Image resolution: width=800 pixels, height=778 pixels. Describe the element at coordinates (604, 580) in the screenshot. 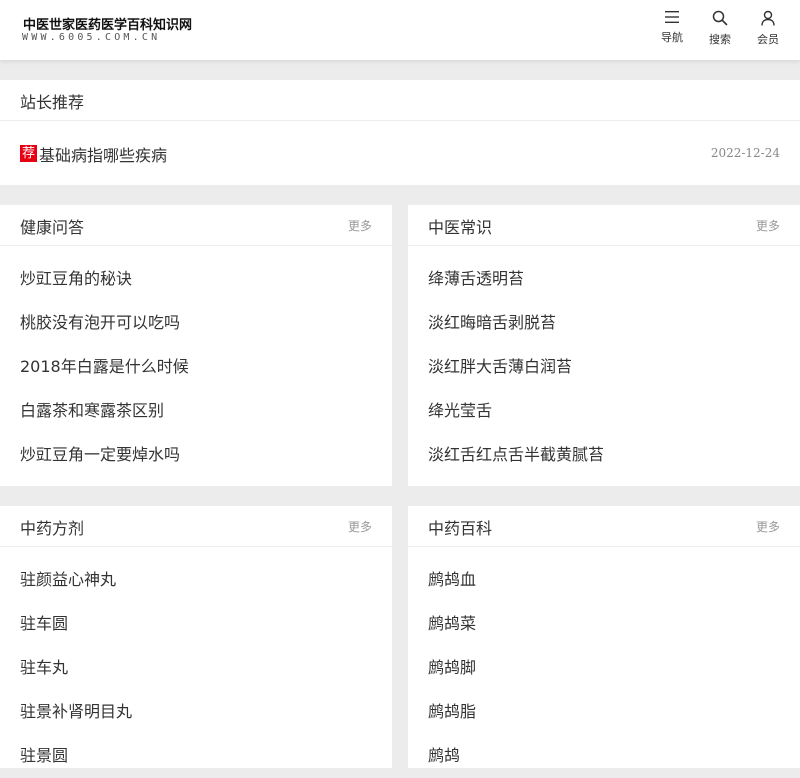

I see `list-item: 鹧鸪血` at that location.